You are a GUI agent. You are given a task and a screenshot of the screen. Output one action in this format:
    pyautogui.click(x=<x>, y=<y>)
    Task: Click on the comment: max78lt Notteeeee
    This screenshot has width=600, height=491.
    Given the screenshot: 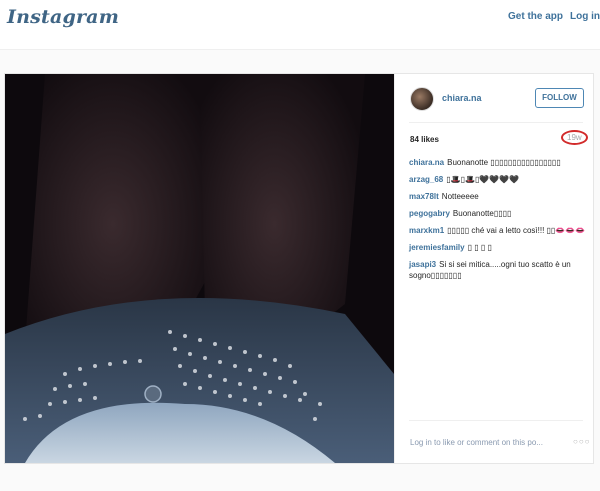 What is the action you would take?
    pyautogui.click(x=499, y=196)
    